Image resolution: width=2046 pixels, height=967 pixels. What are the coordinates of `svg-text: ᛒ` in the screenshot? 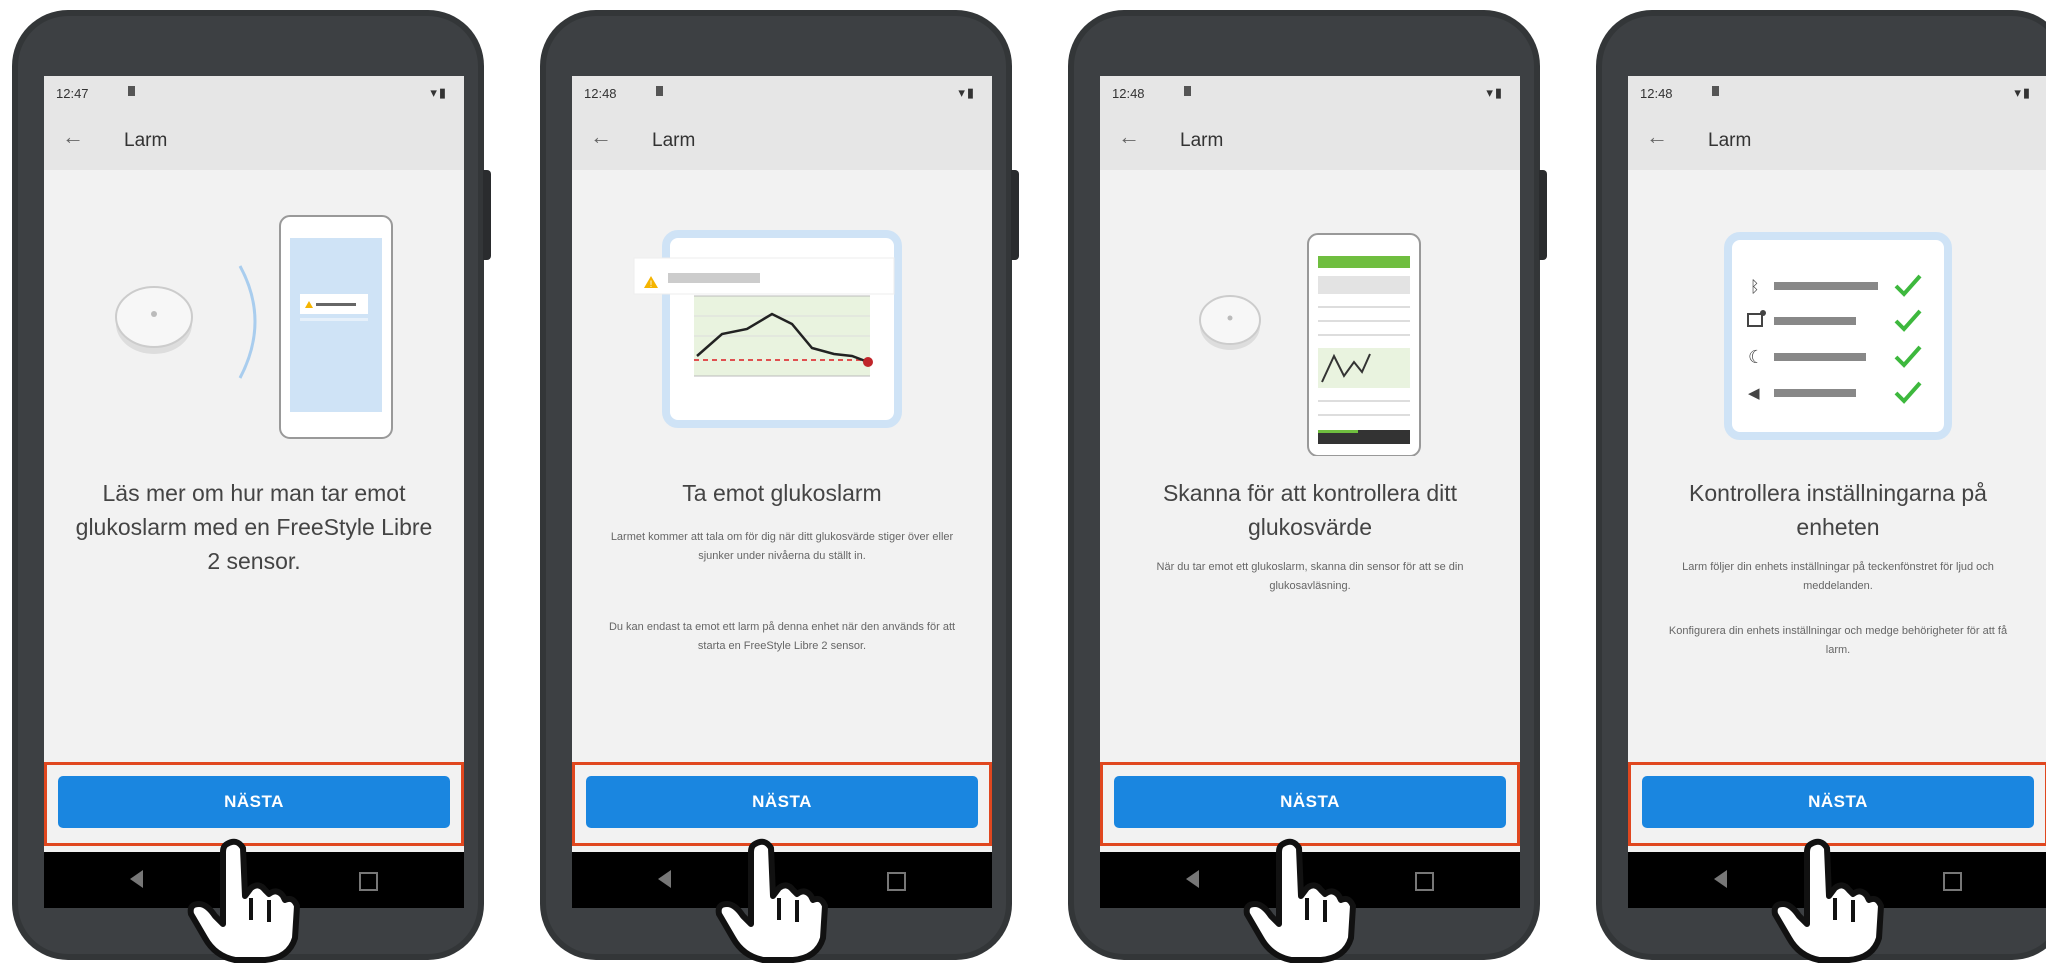 It's located at (1755, 286).